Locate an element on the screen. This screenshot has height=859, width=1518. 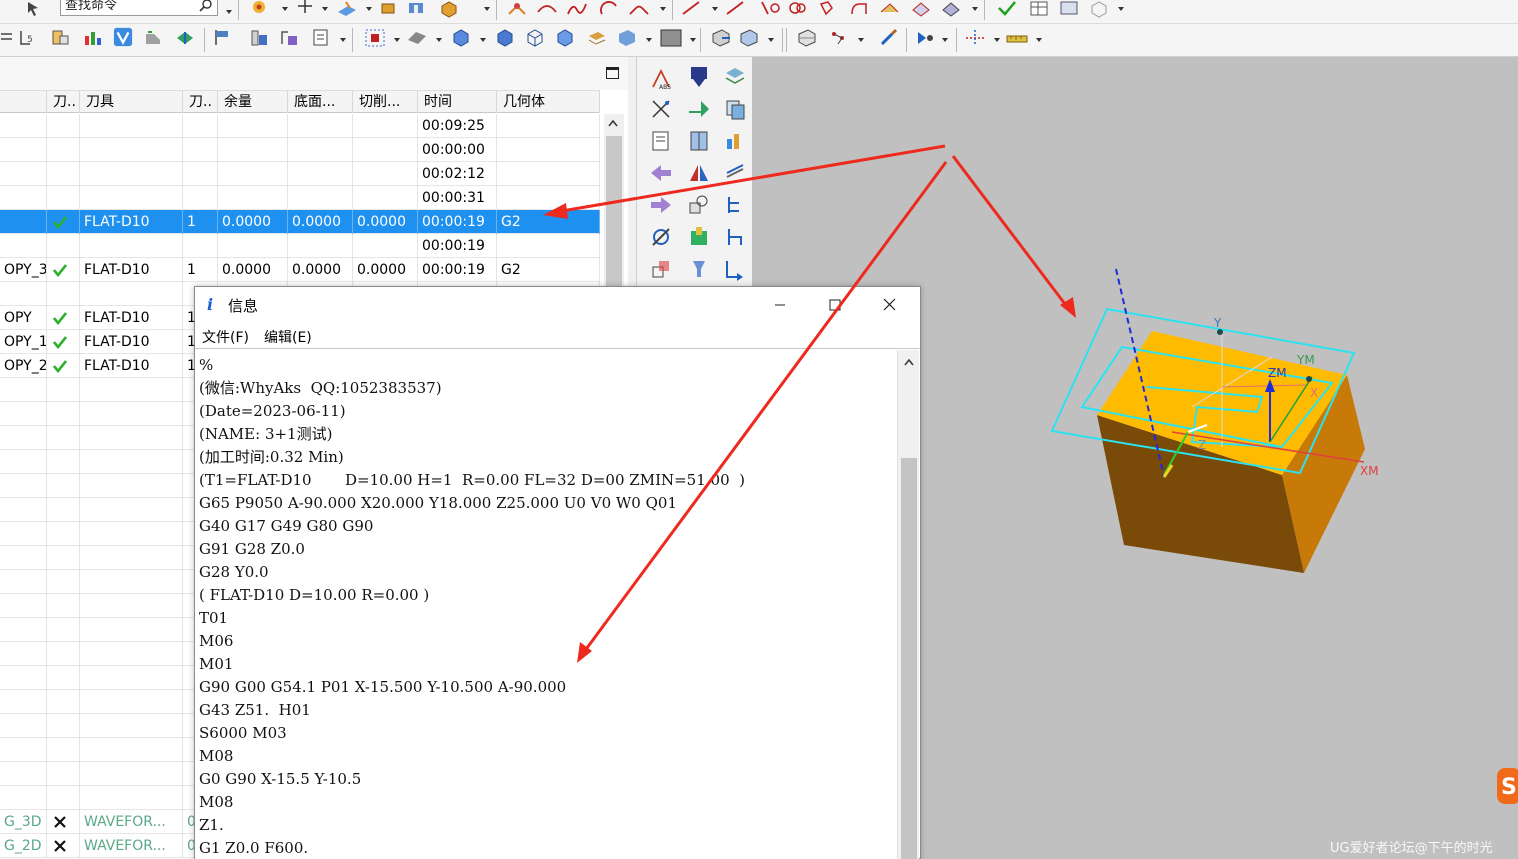
edit-object-display-icon is located at coordinates (749, 38).